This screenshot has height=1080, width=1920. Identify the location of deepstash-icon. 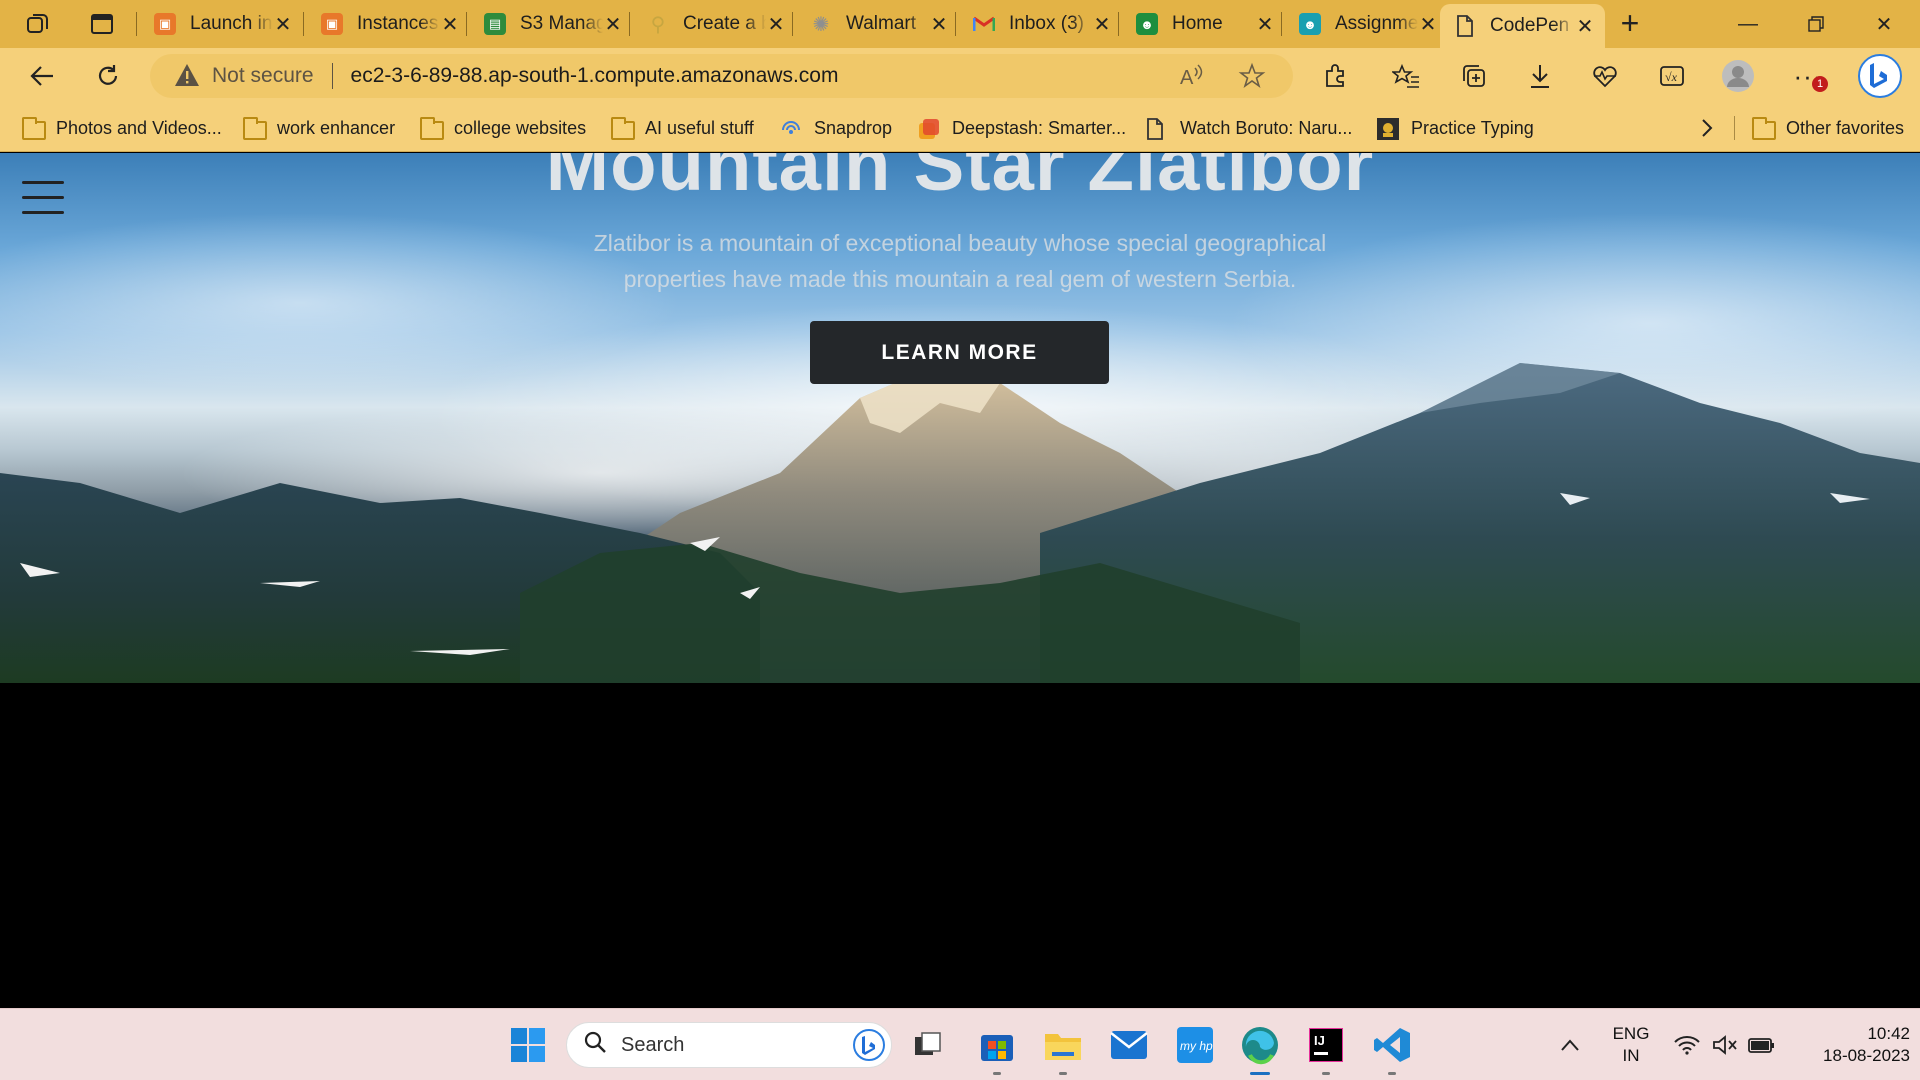
(930, 128).